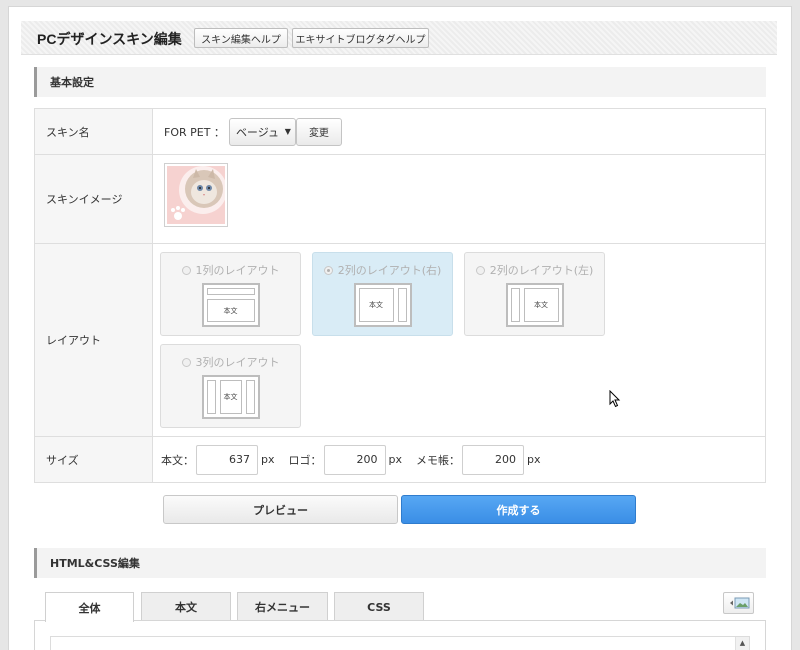 This screenshot has width=800, height=650. I want to click on layout-2col-right-diagram: 本文, so click(382, 305).